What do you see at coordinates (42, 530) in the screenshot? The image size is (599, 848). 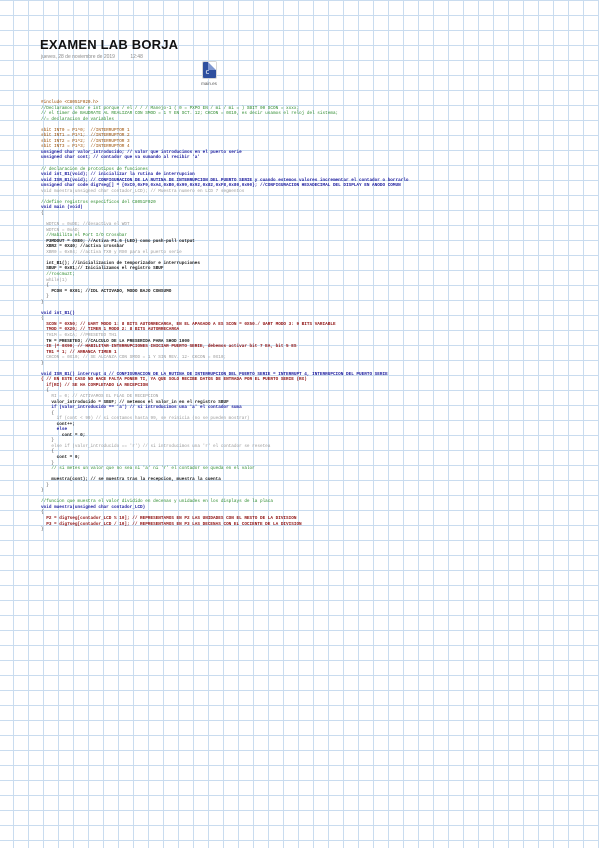 I see `code-line: }` at bounding box center [42, 530].